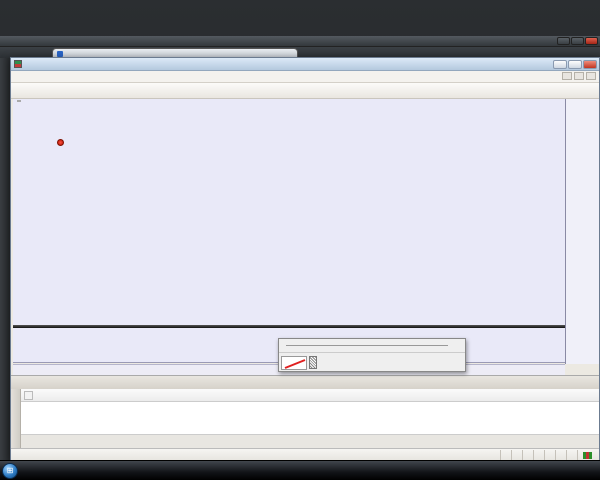 This screenshot has height=480, width=600. Describe the element at coordinates (549, 455) in the screenshot. I see `status-low` at that location.